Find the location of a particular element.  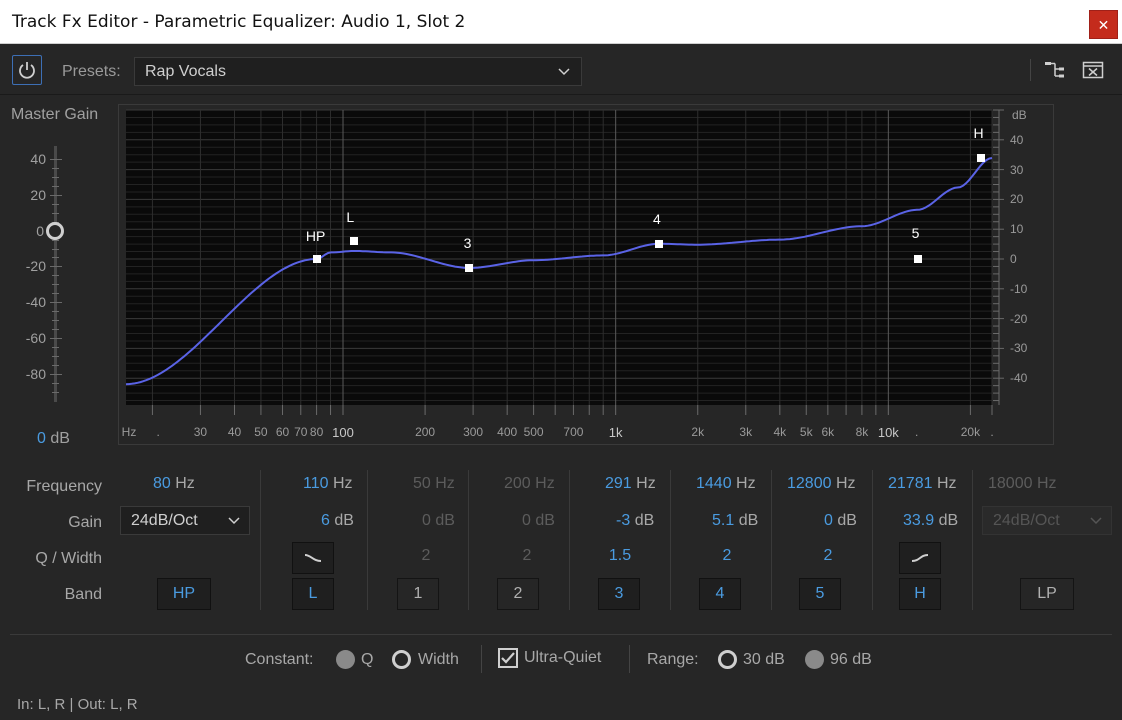

lp-slope-value: 24dB/Oct is located at coordinates (1026, 520).